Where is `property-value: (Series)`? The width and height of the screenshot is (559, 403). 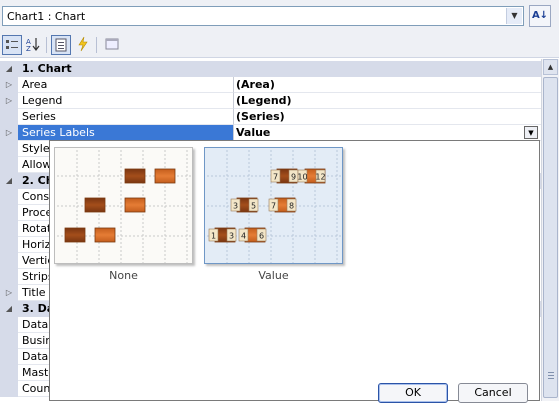
property-value: (Series) is located at coordinates (388, 117).